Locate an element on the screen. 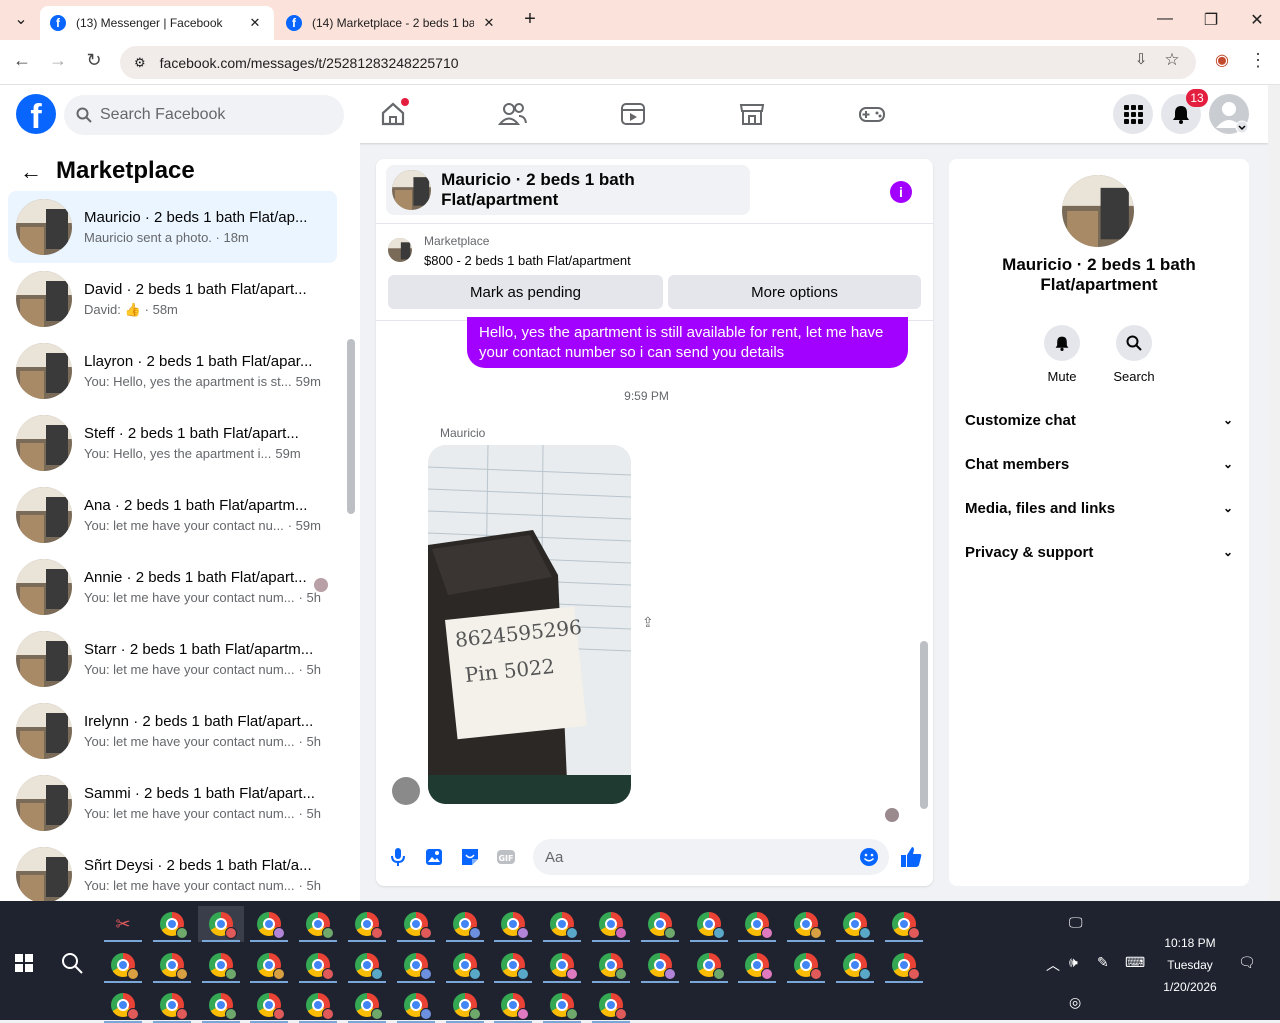  emoji-icon is located at coordinates (869, 857).